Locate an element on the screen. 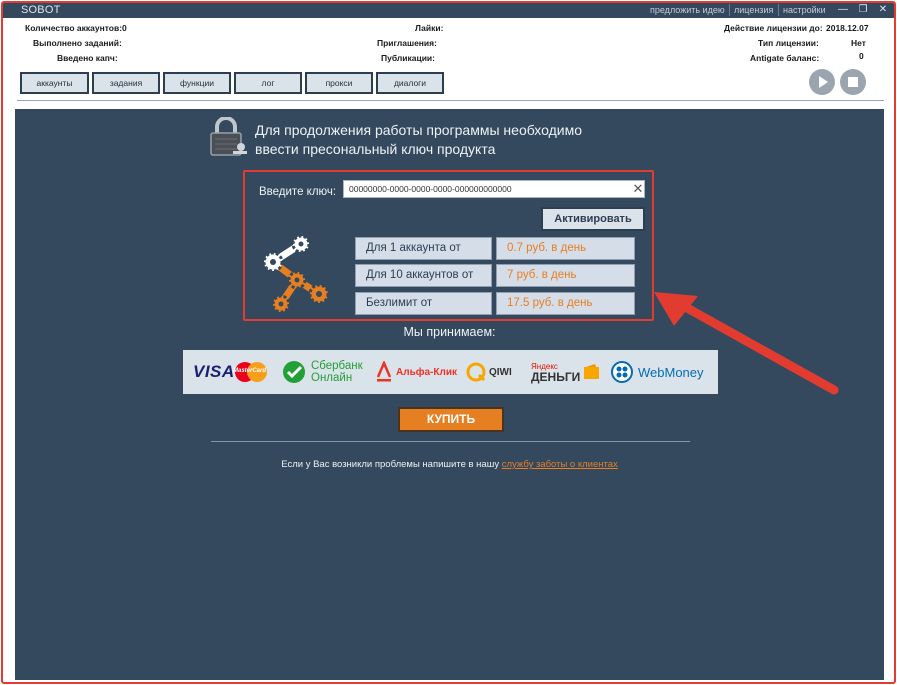 The image size is (897, 685). antigate-balance-value: 0 is located at coordinates (861, 56).